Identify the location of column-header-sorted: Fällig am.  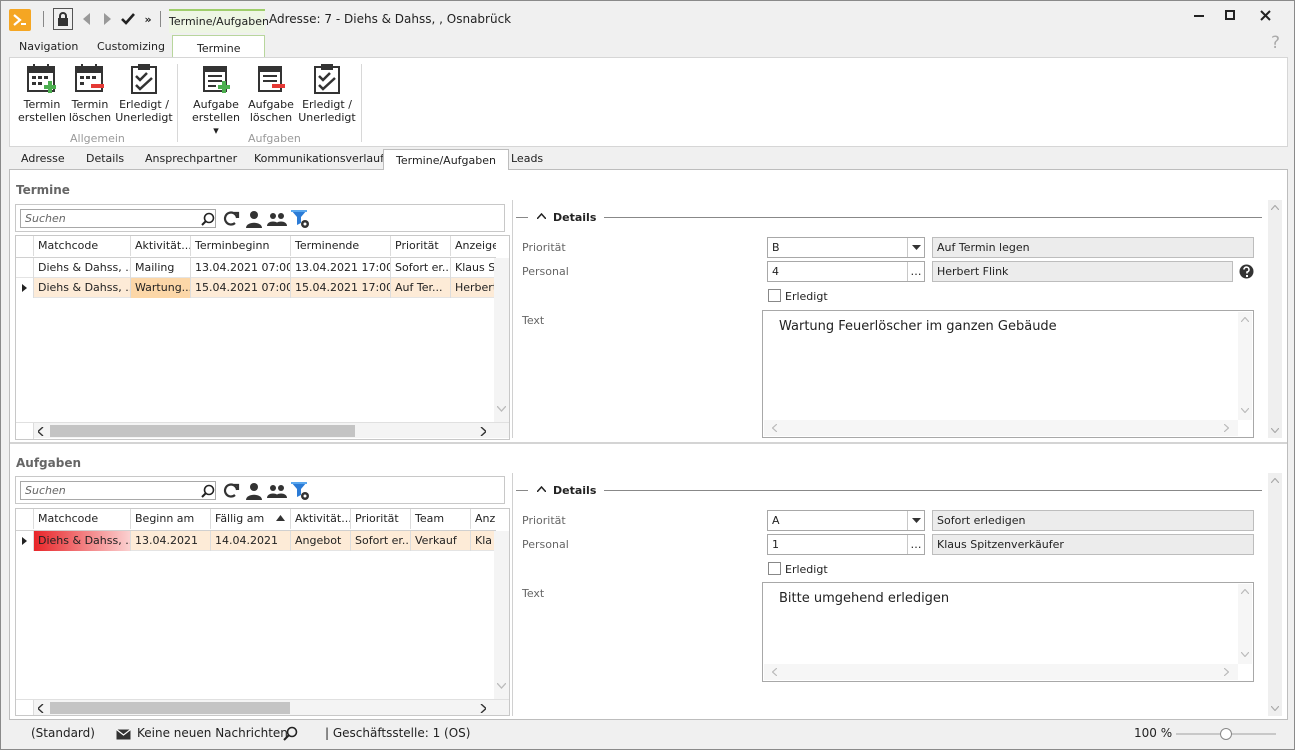
(251, 519).